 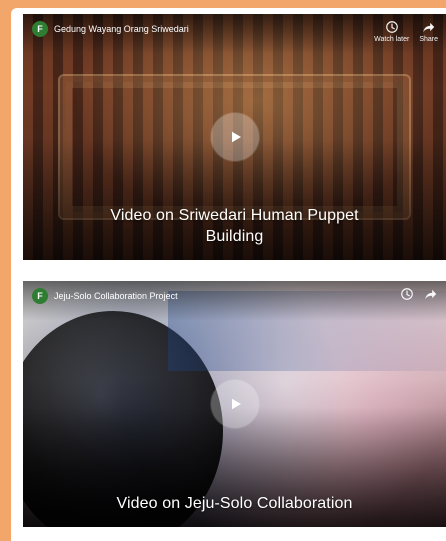 I want to click on video-caption: Video on Sriwedari Human Puppet Building, so click(x=234, y=226).